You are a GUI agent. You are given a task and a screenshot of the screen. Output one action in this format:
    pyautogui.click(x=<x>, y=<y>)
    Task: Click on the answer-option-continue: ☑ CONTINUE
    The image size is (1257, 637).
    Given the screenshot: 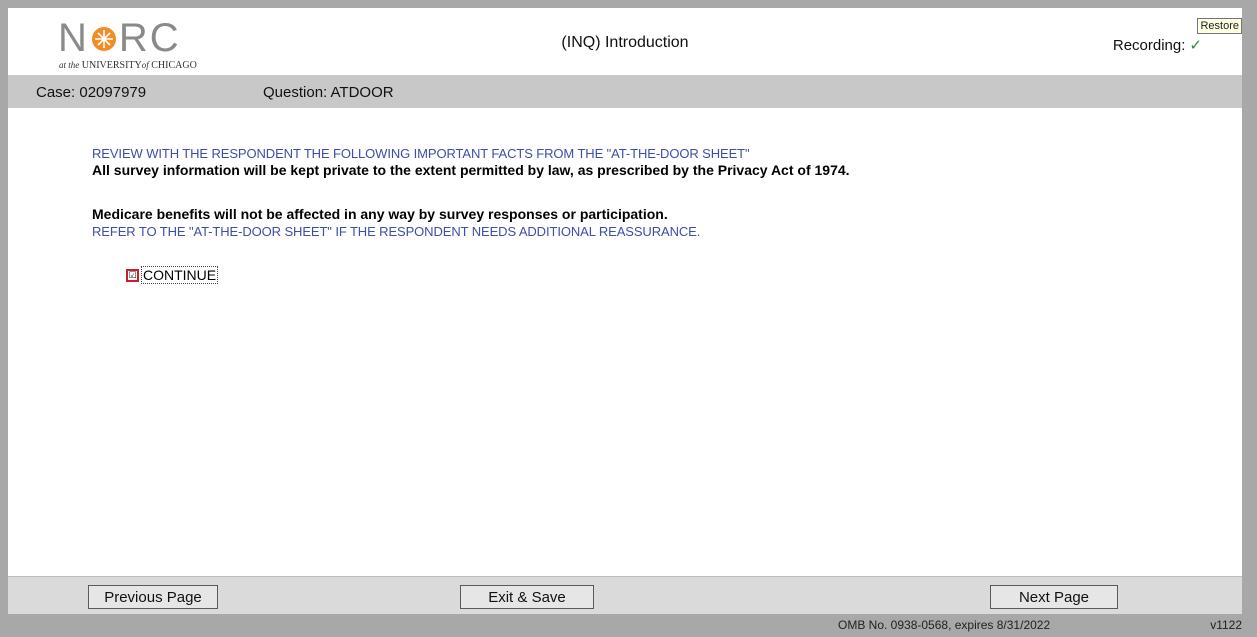 What is the action you would take?
    pyautogui.click(x=172, y=275)
    